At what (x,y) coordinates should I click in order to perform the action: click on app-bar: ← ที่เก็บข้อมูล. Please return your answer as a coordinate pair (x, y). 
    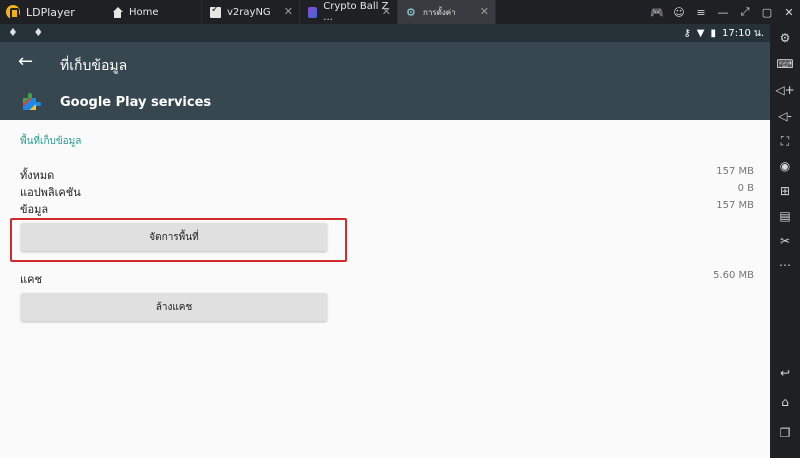
    Looking at the image, I should click on (385, 64).